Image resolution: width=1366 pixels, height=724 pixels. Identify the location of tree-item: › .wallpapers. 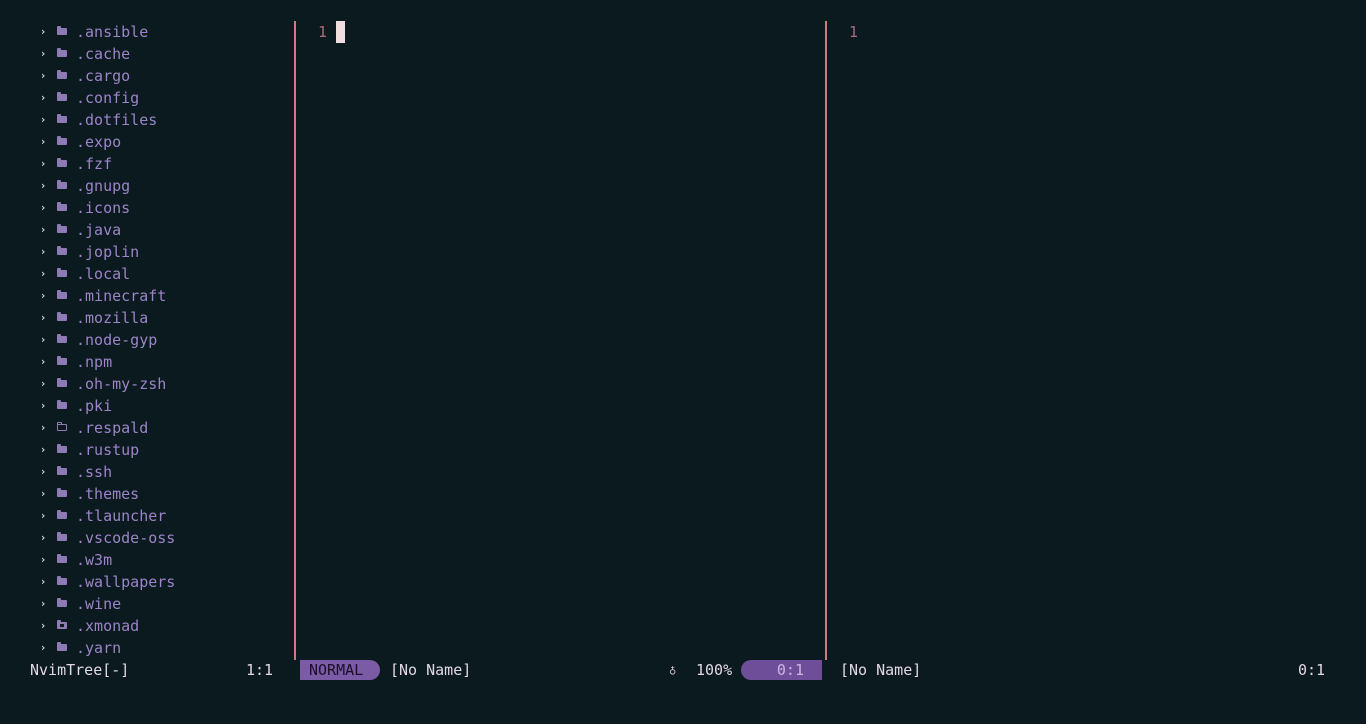
(147, 582).